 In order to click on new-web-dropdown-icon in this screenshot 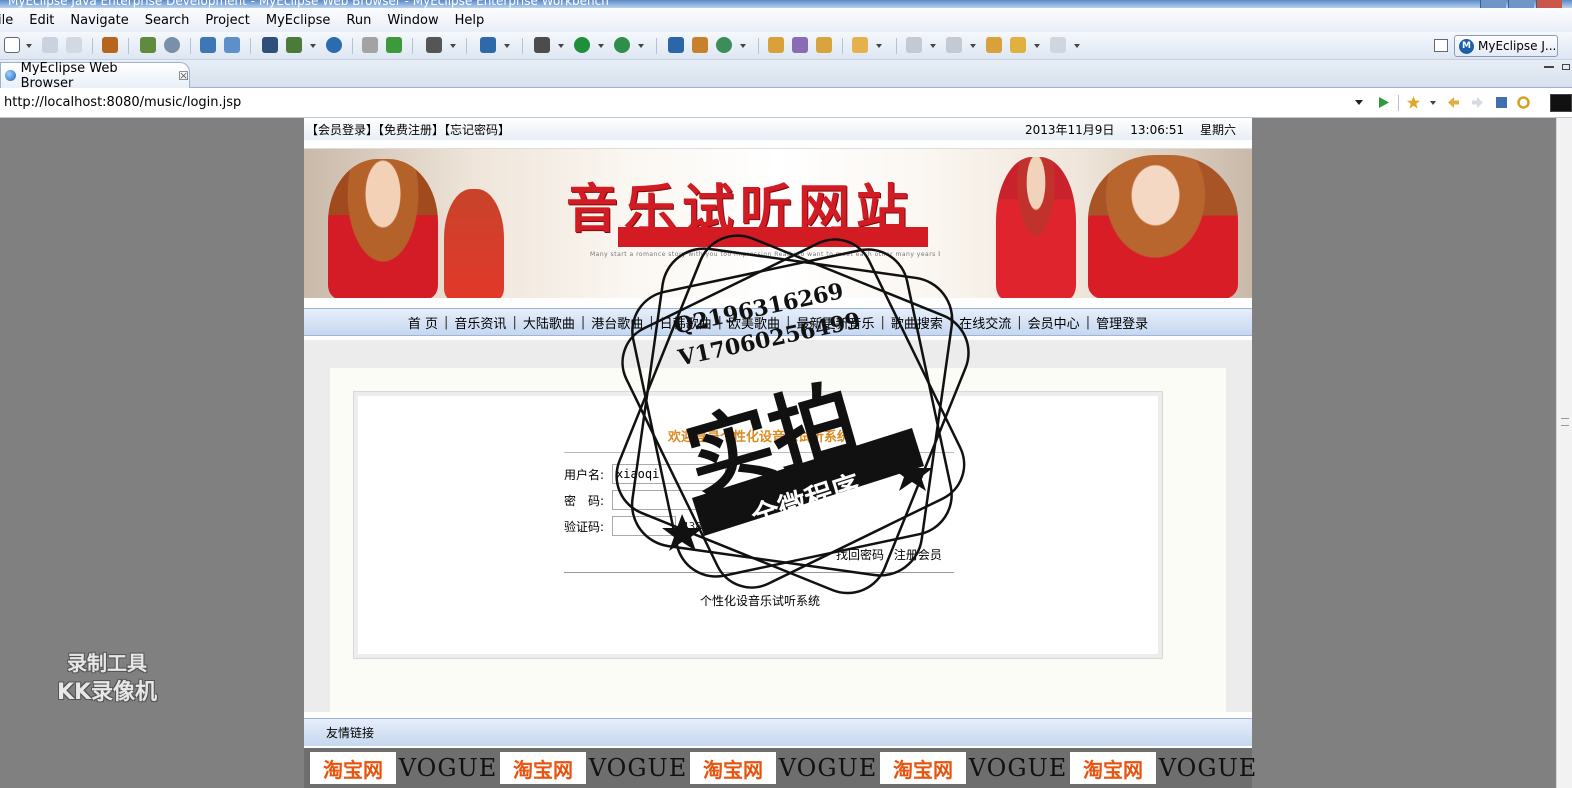, I will do `click(507, 46)`.